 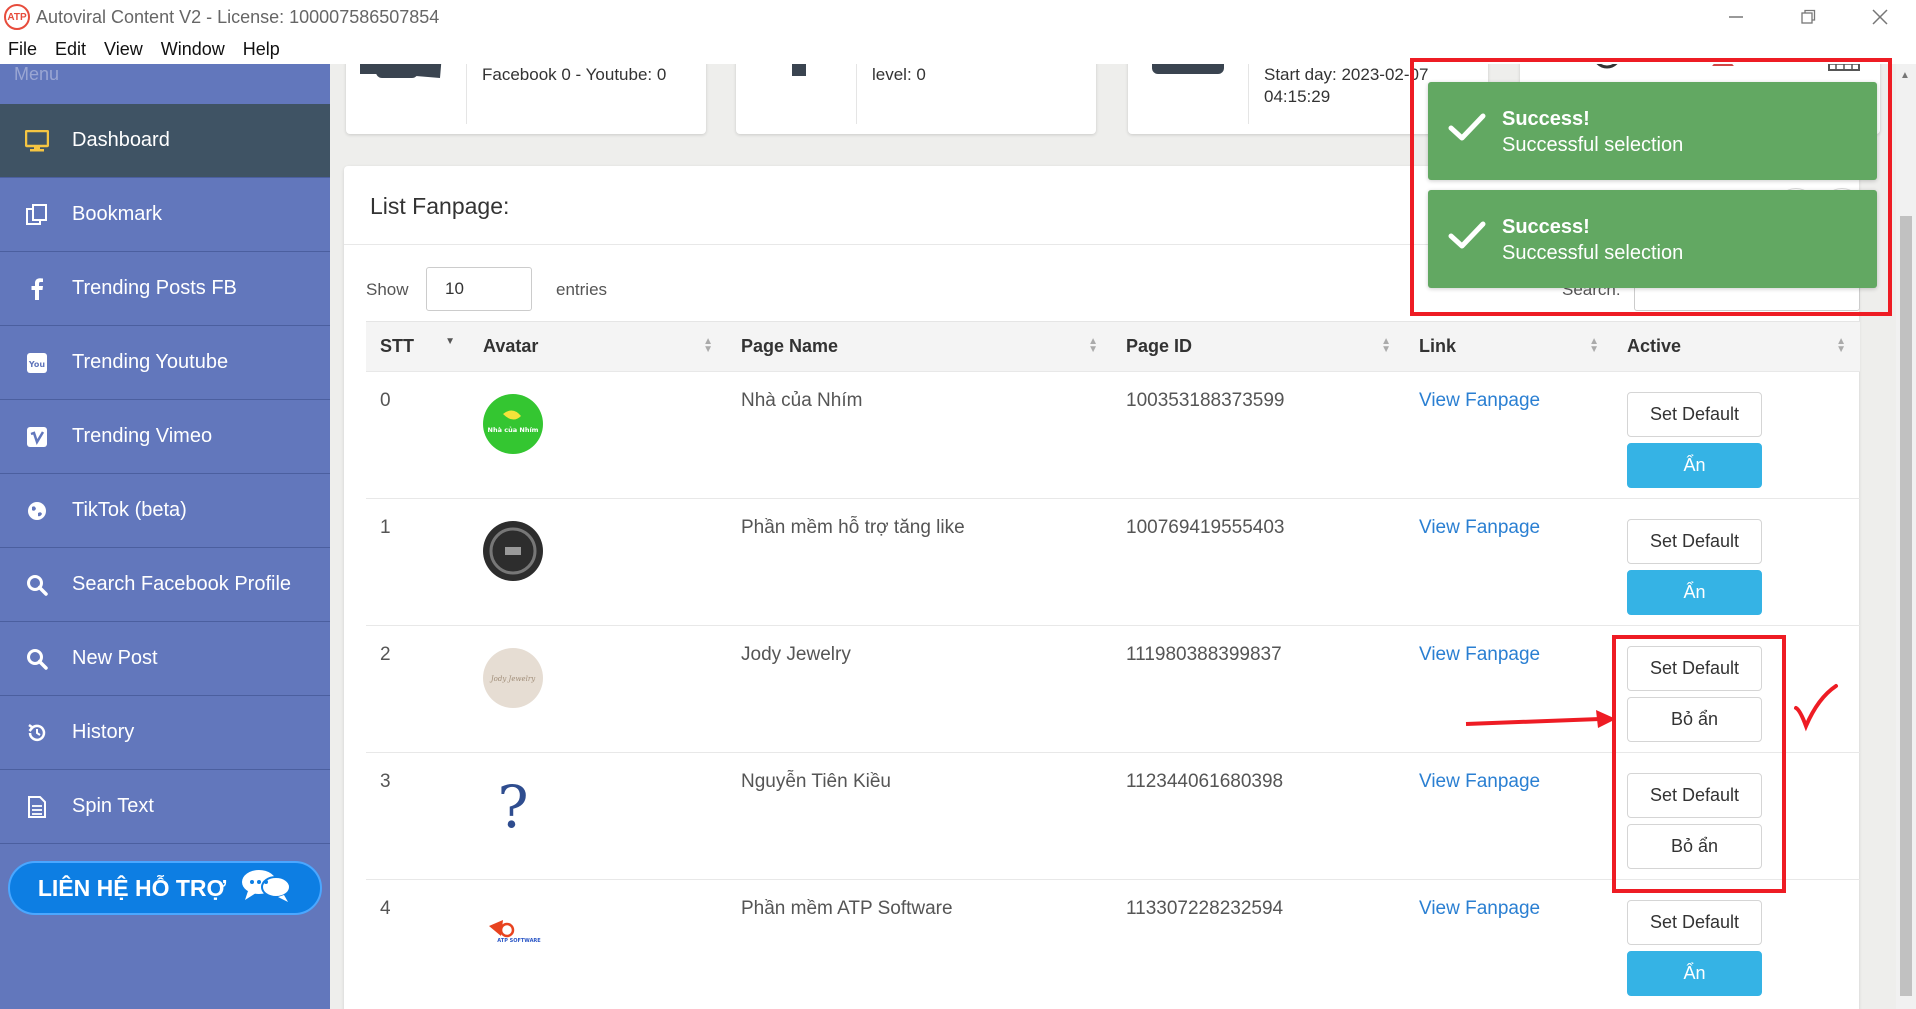 I want to click on svg-text: Nhà của Nhím, so click(x=513, y=430).